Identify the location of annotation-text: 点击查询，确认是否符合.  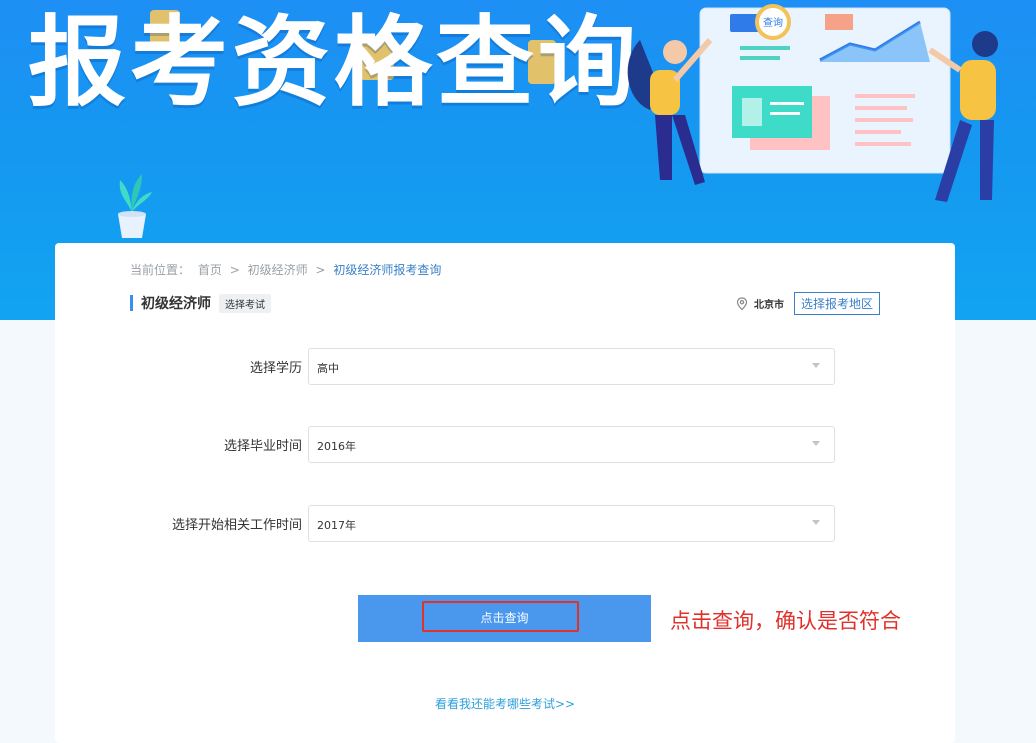
(785, 621).